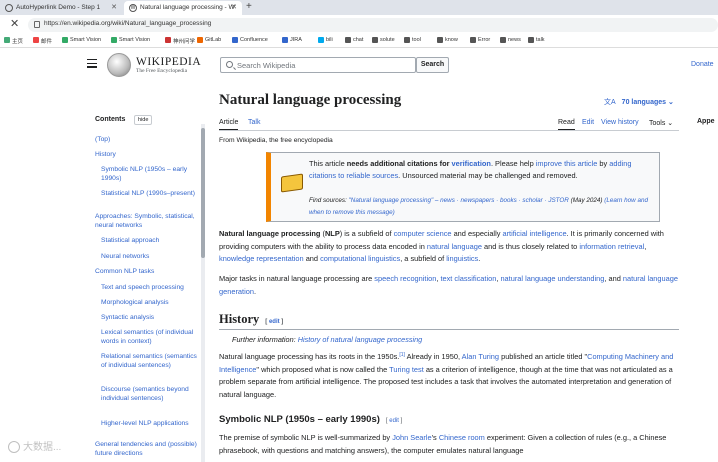  What do you see at coordinates (480, 356) in the screenshot?
I see `link-alan-turing: Alan Turing` at bounding box center [480, 356].